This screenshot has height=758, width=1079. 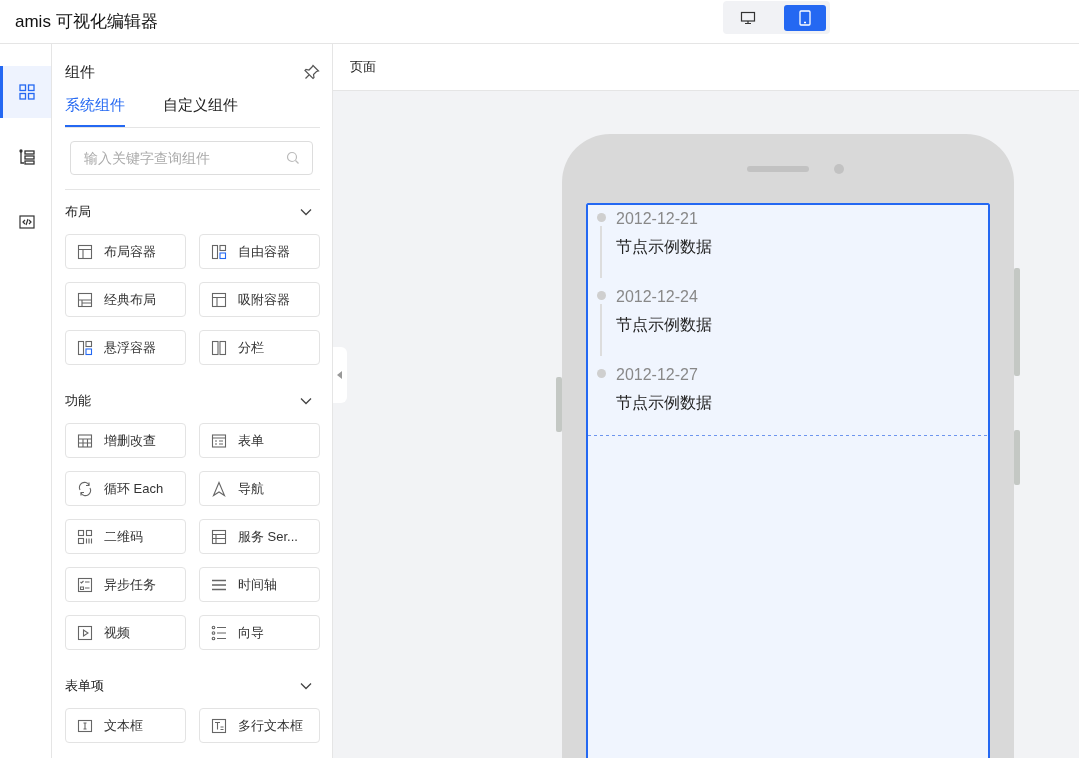 What do you see at coordinates (219, 632) in the screenshot?
I see `steps-icon` at bounding box center [219, 632].